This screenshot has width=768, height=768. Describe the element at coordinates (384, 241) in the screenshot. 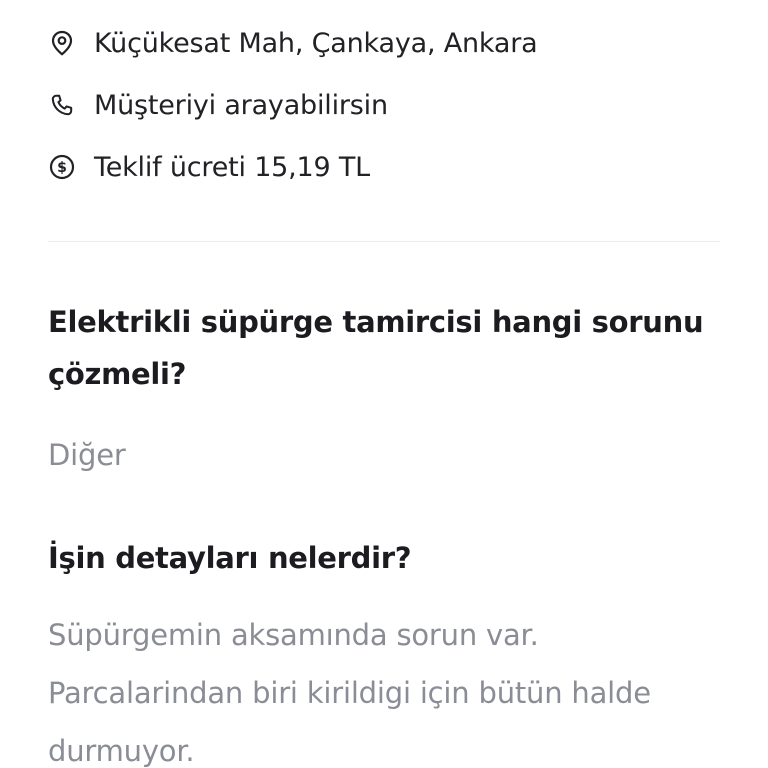

I see `section-divider` at that location.